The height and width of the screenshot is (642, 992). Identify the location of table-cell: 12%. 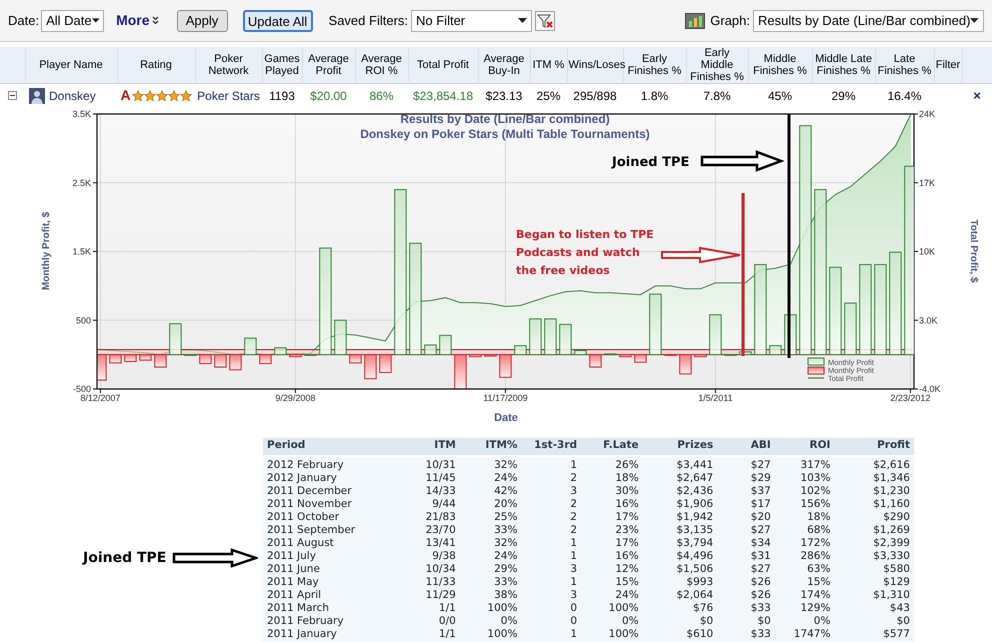
(627, 568).